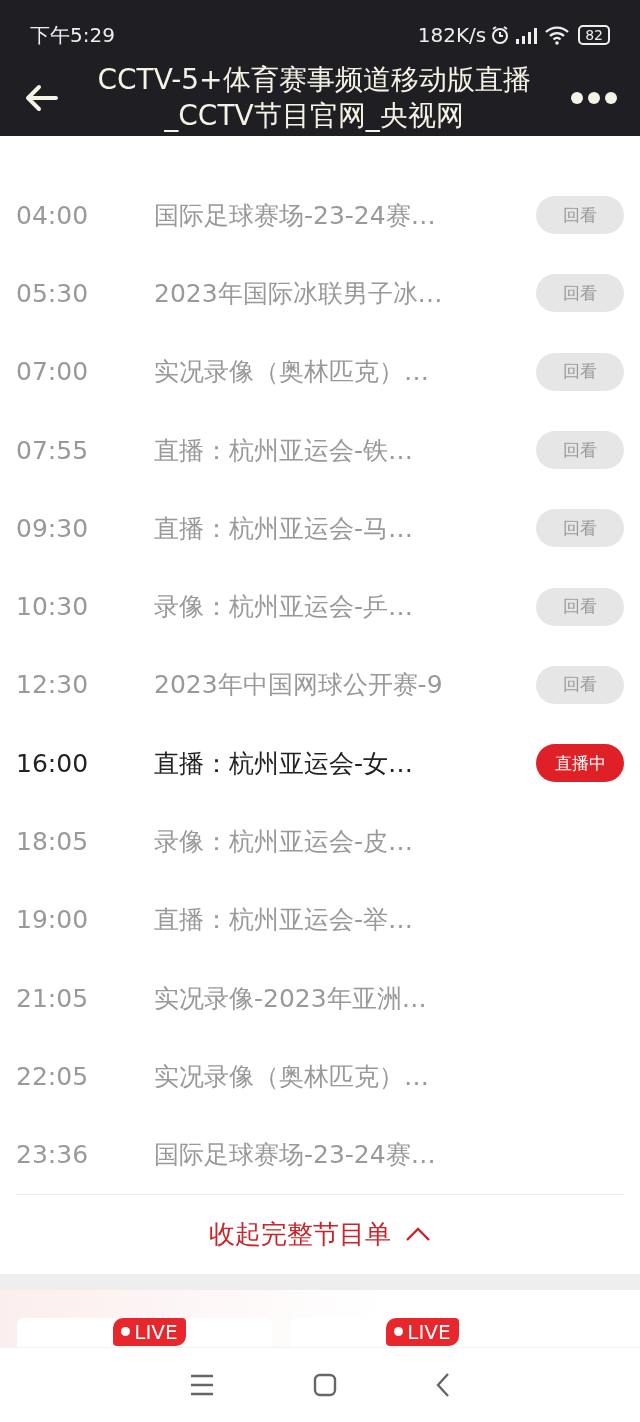 This screenshot has width=640, height=1422. What do you see at coordinates (443, 1384) in the screenshot?
I see `back-nav-icon` at bounding box center [443, 1384].